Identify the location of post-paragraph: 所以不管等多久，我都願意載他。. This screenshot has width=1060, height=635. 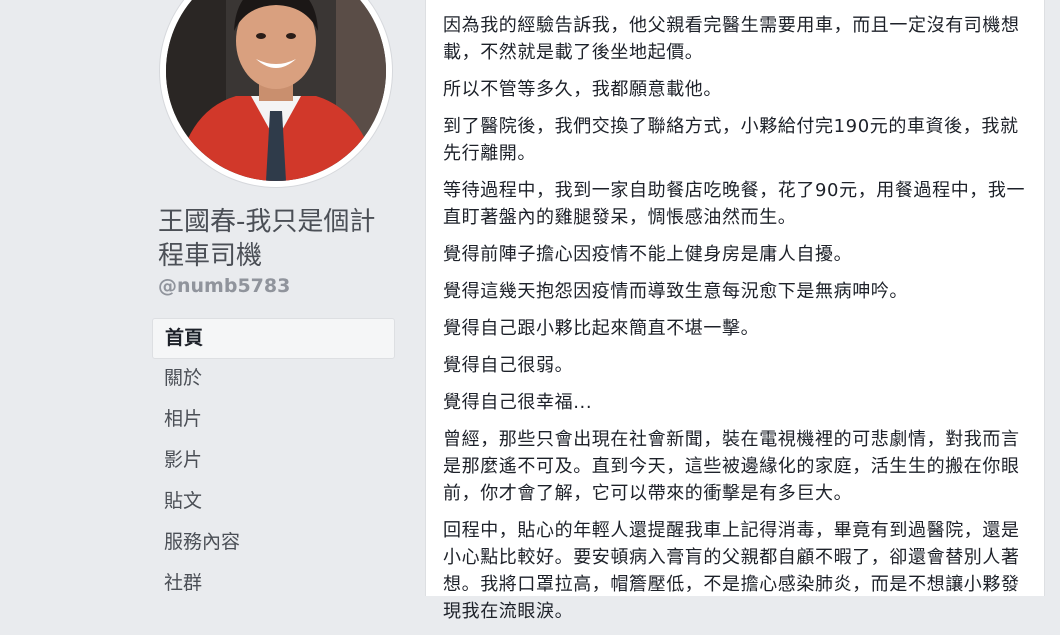
(582, 89).